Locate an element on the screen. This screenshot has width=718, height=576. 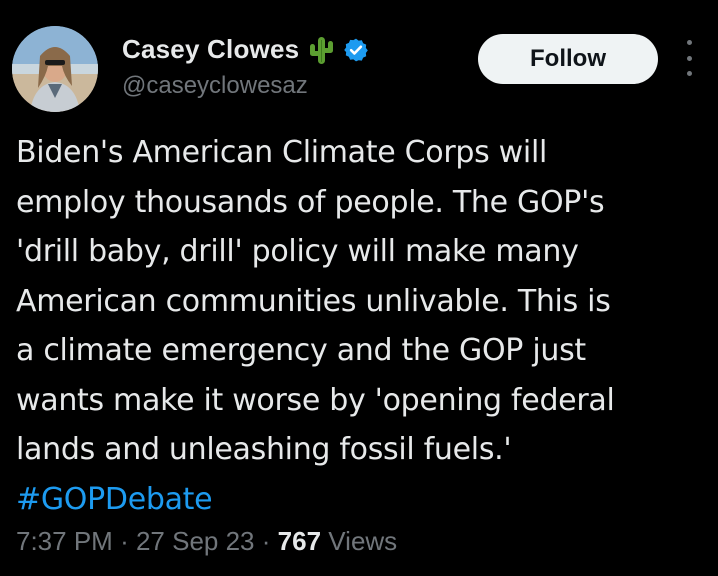
avatar-photo is located at coordinates (55, 69).